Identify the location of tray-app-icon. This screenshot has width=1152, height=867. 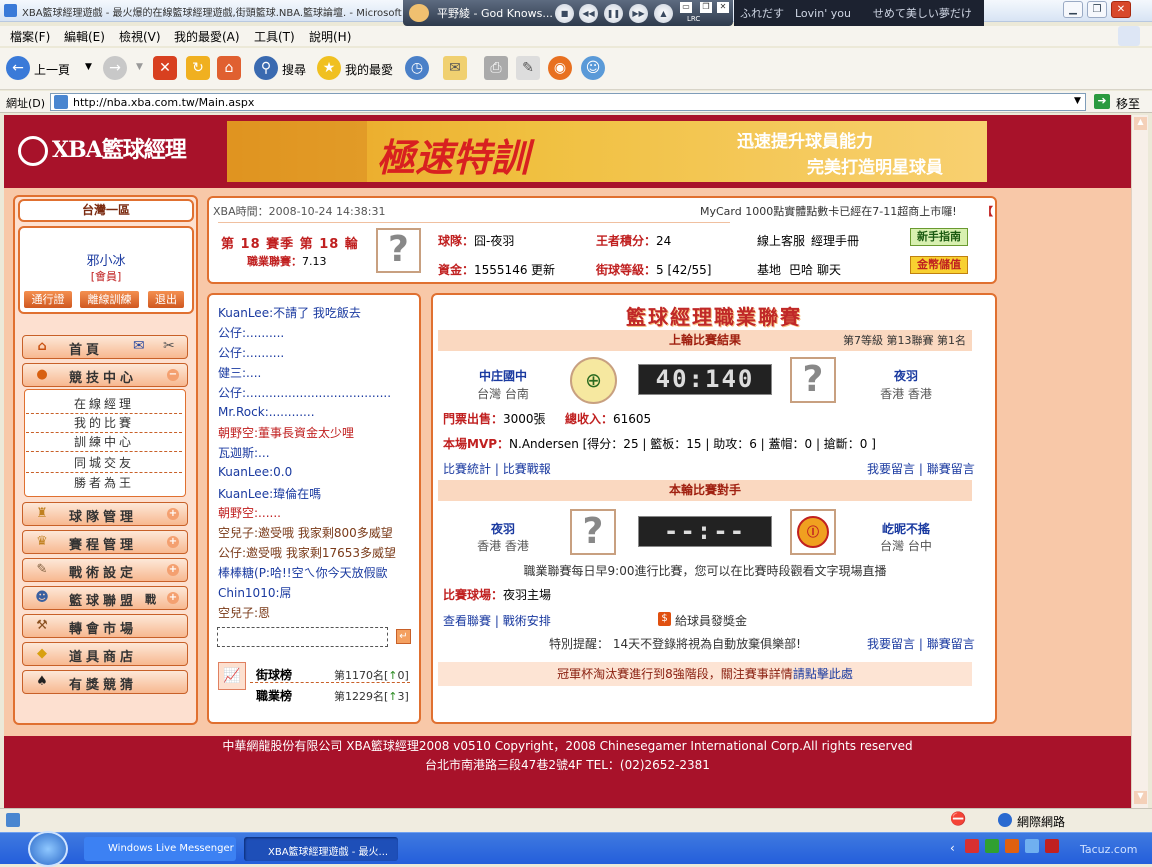
(972, 846).